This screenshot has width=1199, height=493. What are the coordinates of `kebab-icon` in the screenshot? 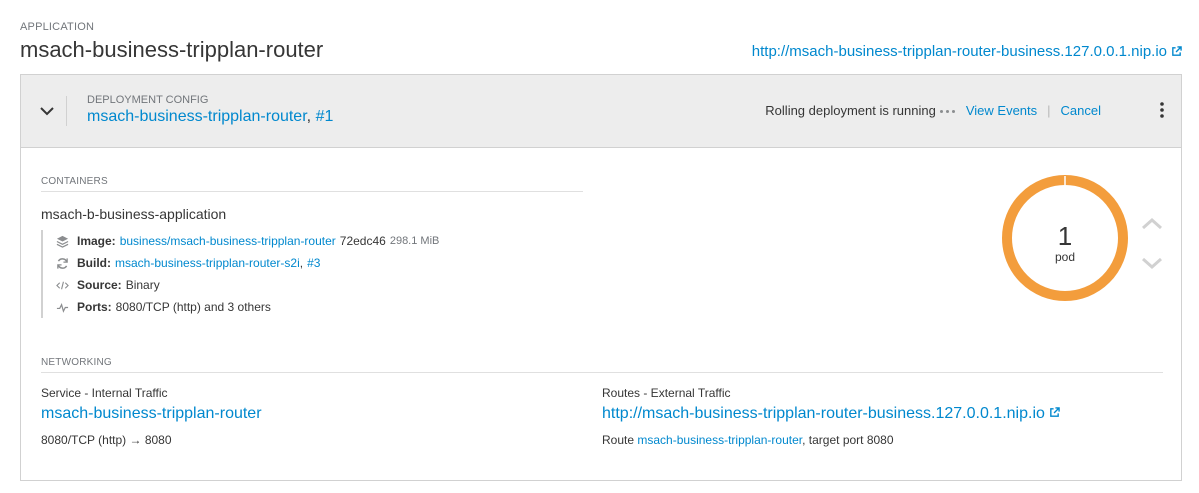 It's located at (1162, 110).